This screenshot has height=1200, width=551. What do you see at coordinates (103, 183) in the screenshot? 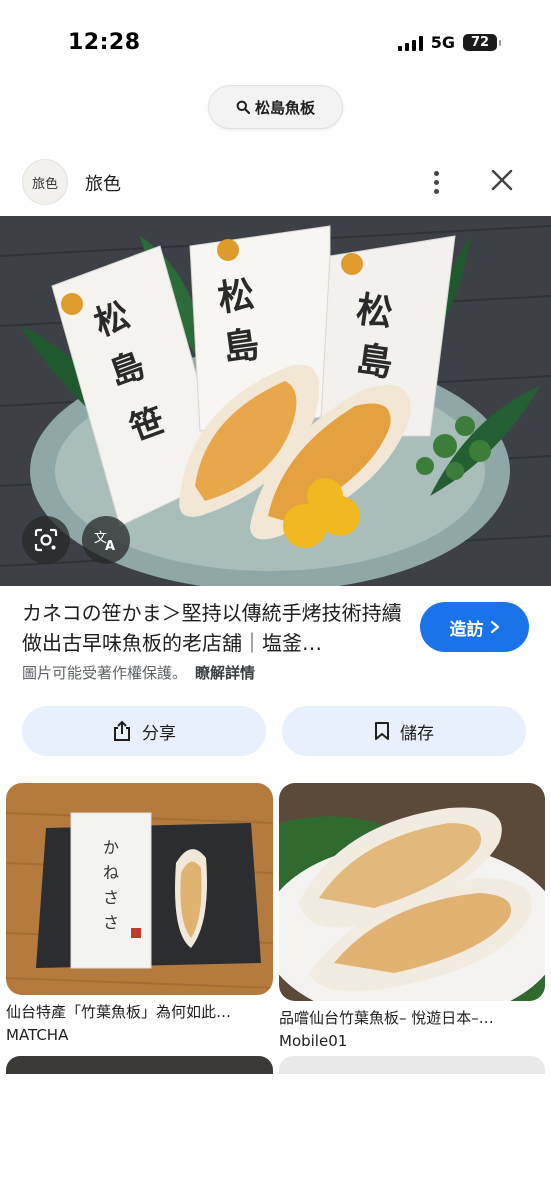
I see `source-name: 旅色` at bounding box center [103, 183].